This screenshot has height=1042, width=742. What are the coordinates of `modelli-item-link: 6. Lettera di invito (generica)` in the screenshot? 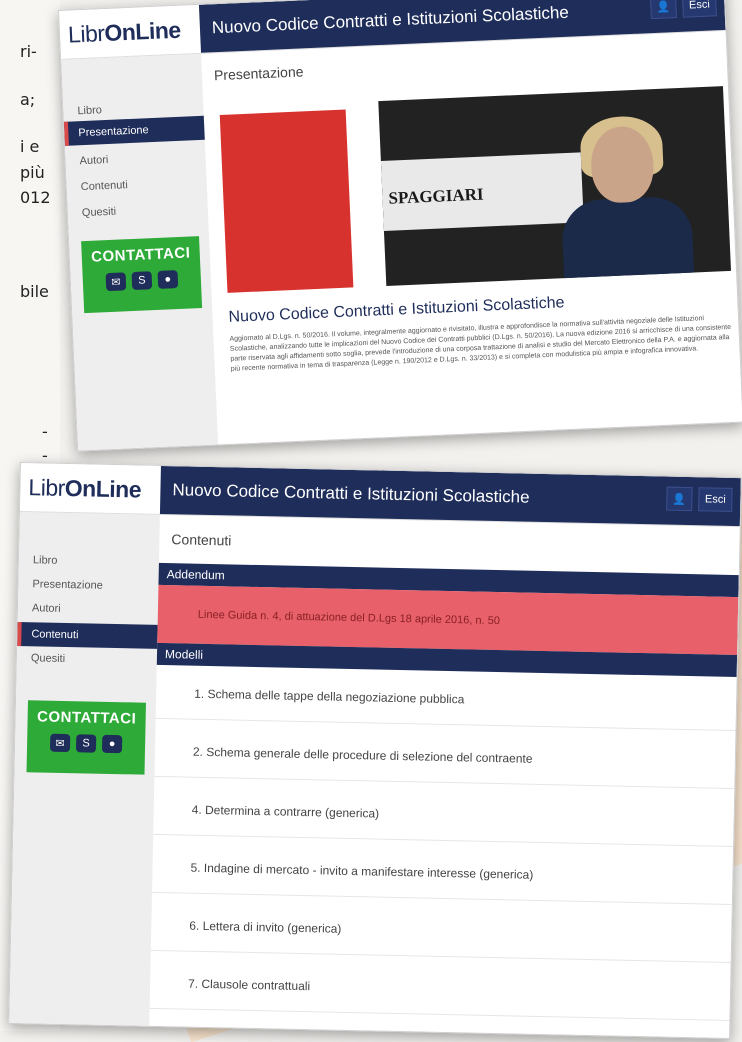 It's located at (441, 930).